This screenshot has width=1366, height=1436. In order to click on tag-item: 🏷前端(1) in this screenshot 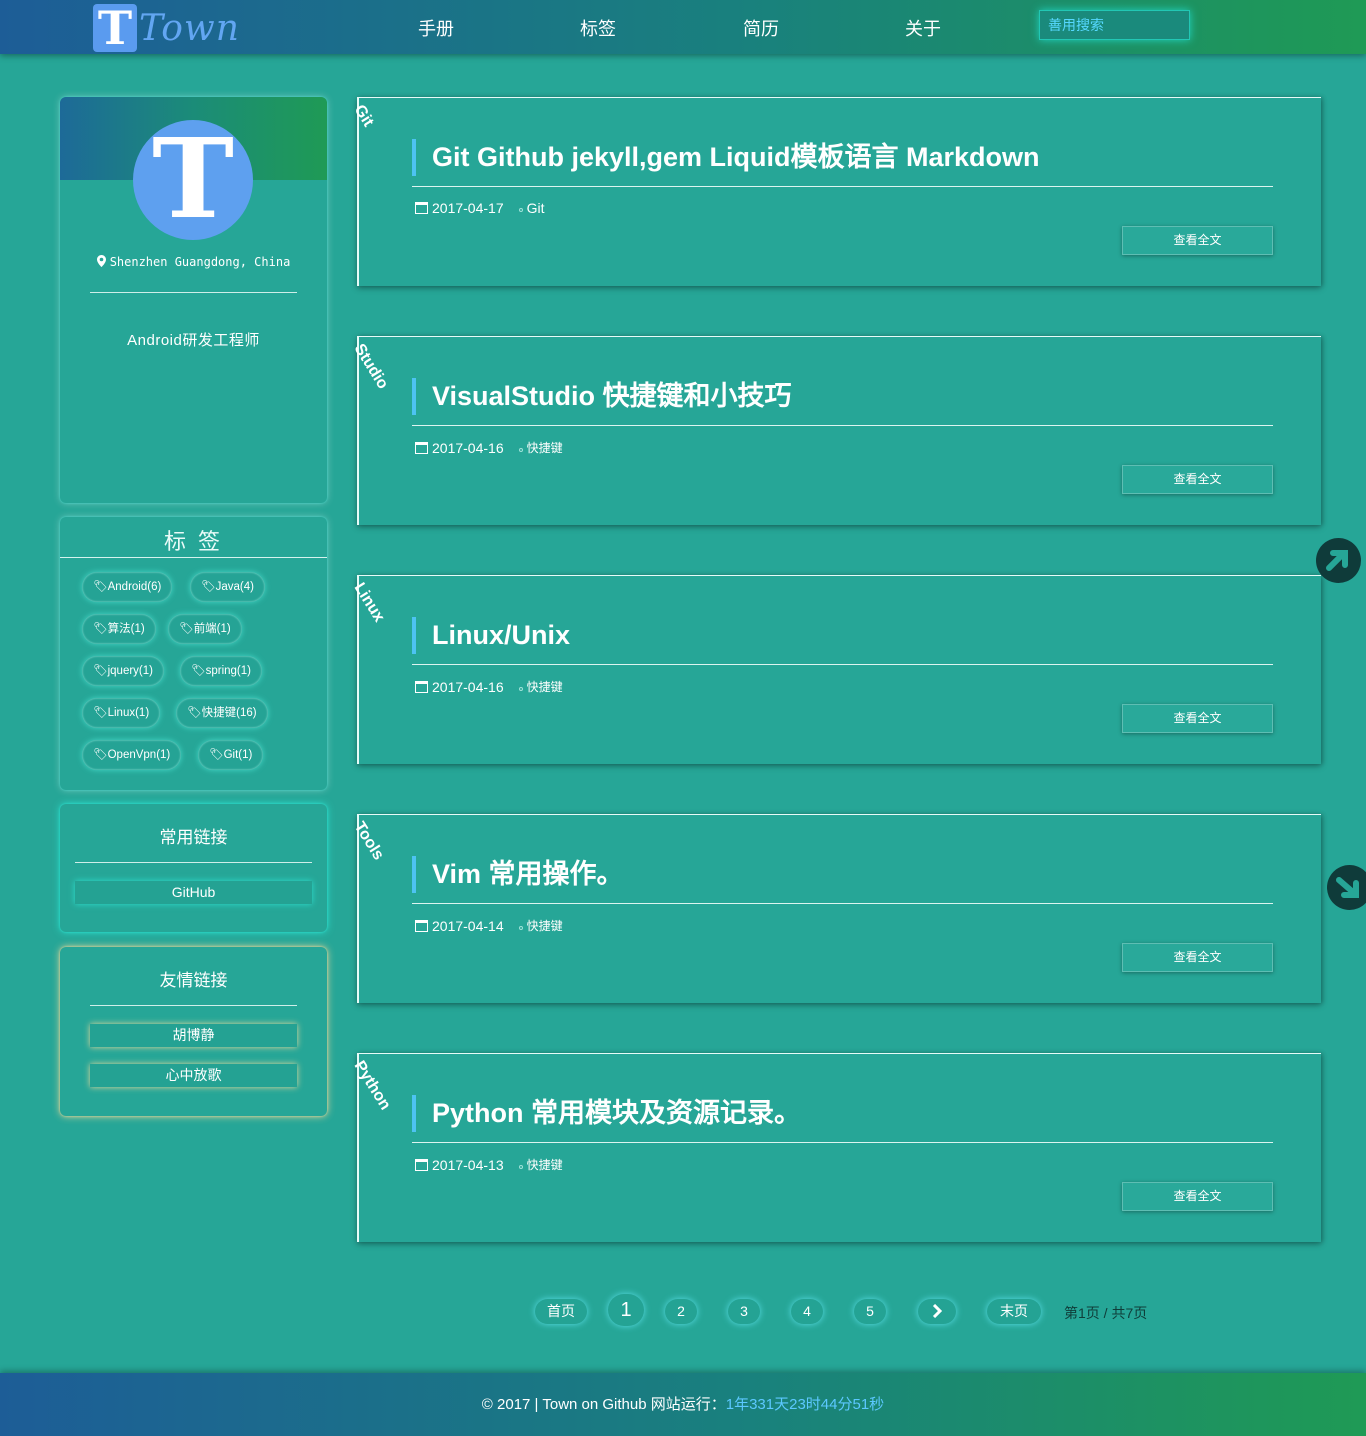, I will do `click(205, 629)`.